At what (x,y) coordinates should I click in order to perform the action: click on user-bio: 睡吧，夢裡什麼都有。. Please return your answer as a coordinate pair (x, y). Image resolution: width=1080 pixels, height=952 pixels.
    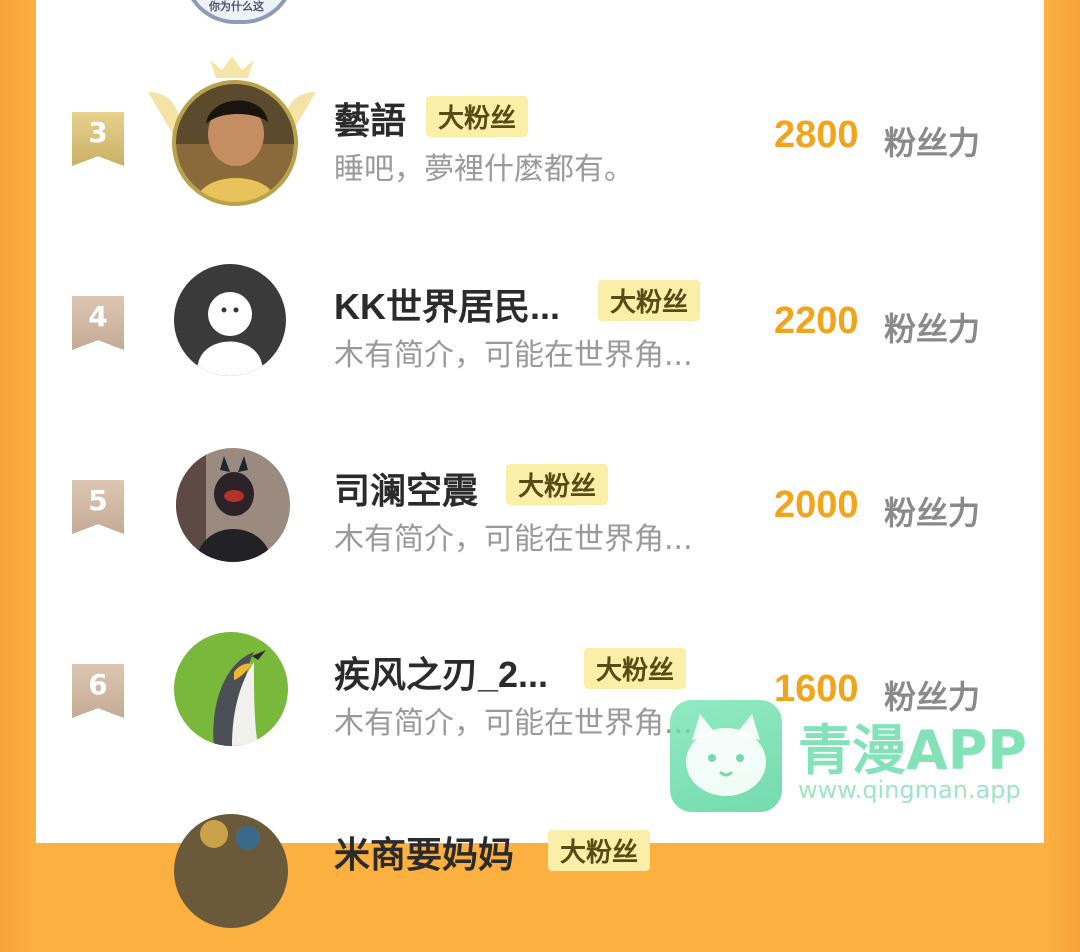
    Looking at the image, I should click on (484, 169).